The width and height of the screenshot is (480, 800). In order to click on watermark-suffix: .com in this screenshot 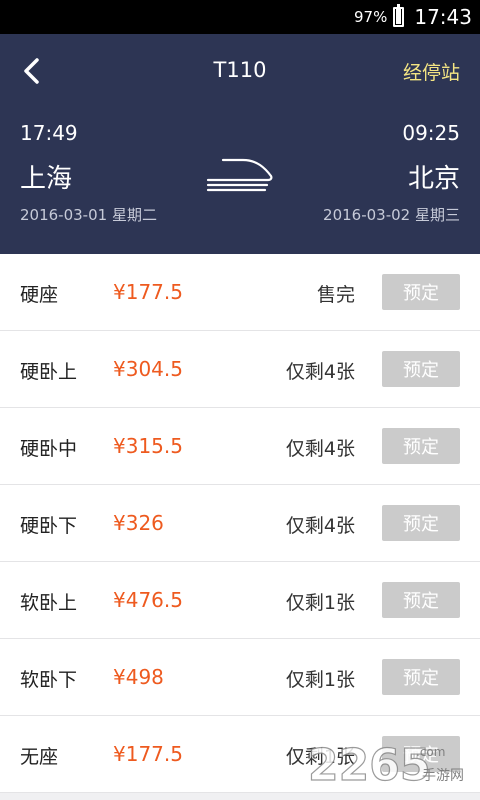, I will do `click(430, 752)`.